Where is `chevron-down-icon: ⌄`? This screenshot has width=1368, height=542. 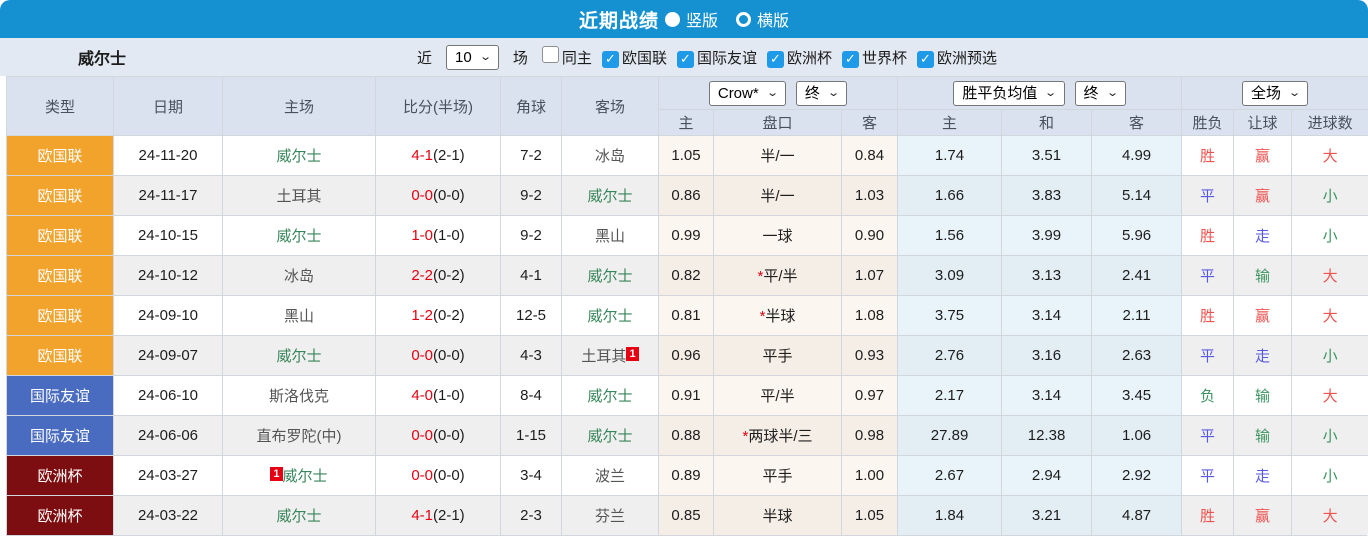
chevron-down-icon: ⌄ is located at coordinates (1112, 92).